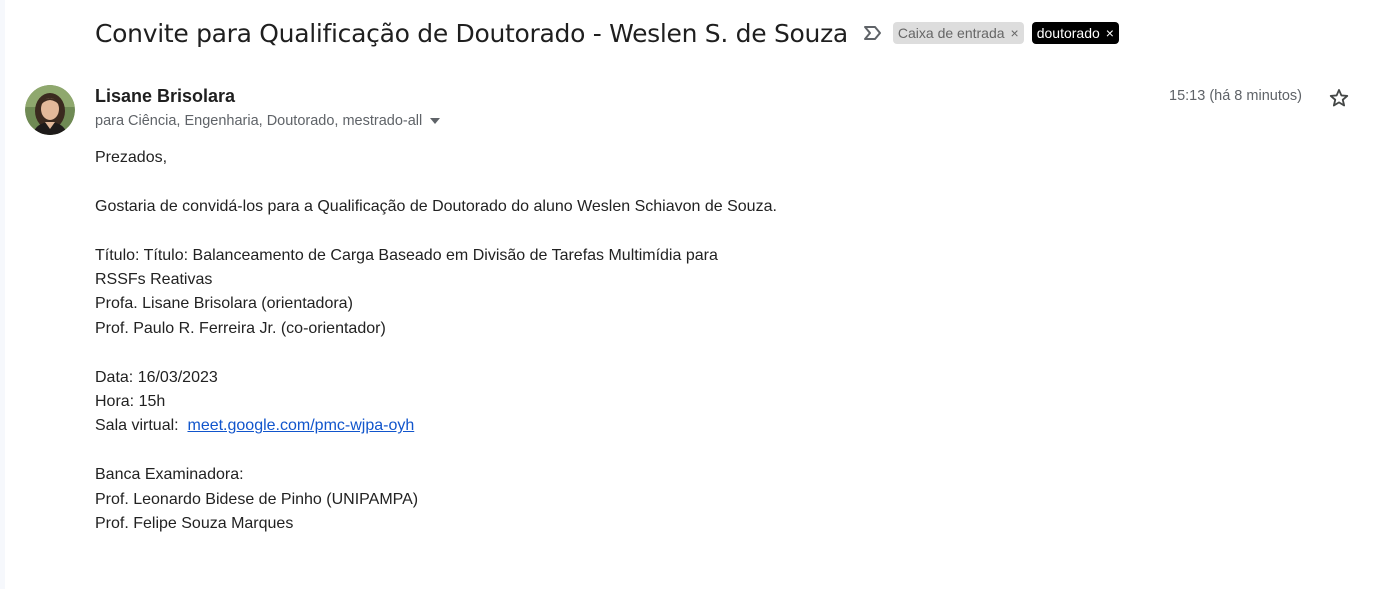  What do you see at coordinates (131, 157) in the screenshot?
I see `body-greeting: Prezados,` at bounding box center [131, 157].